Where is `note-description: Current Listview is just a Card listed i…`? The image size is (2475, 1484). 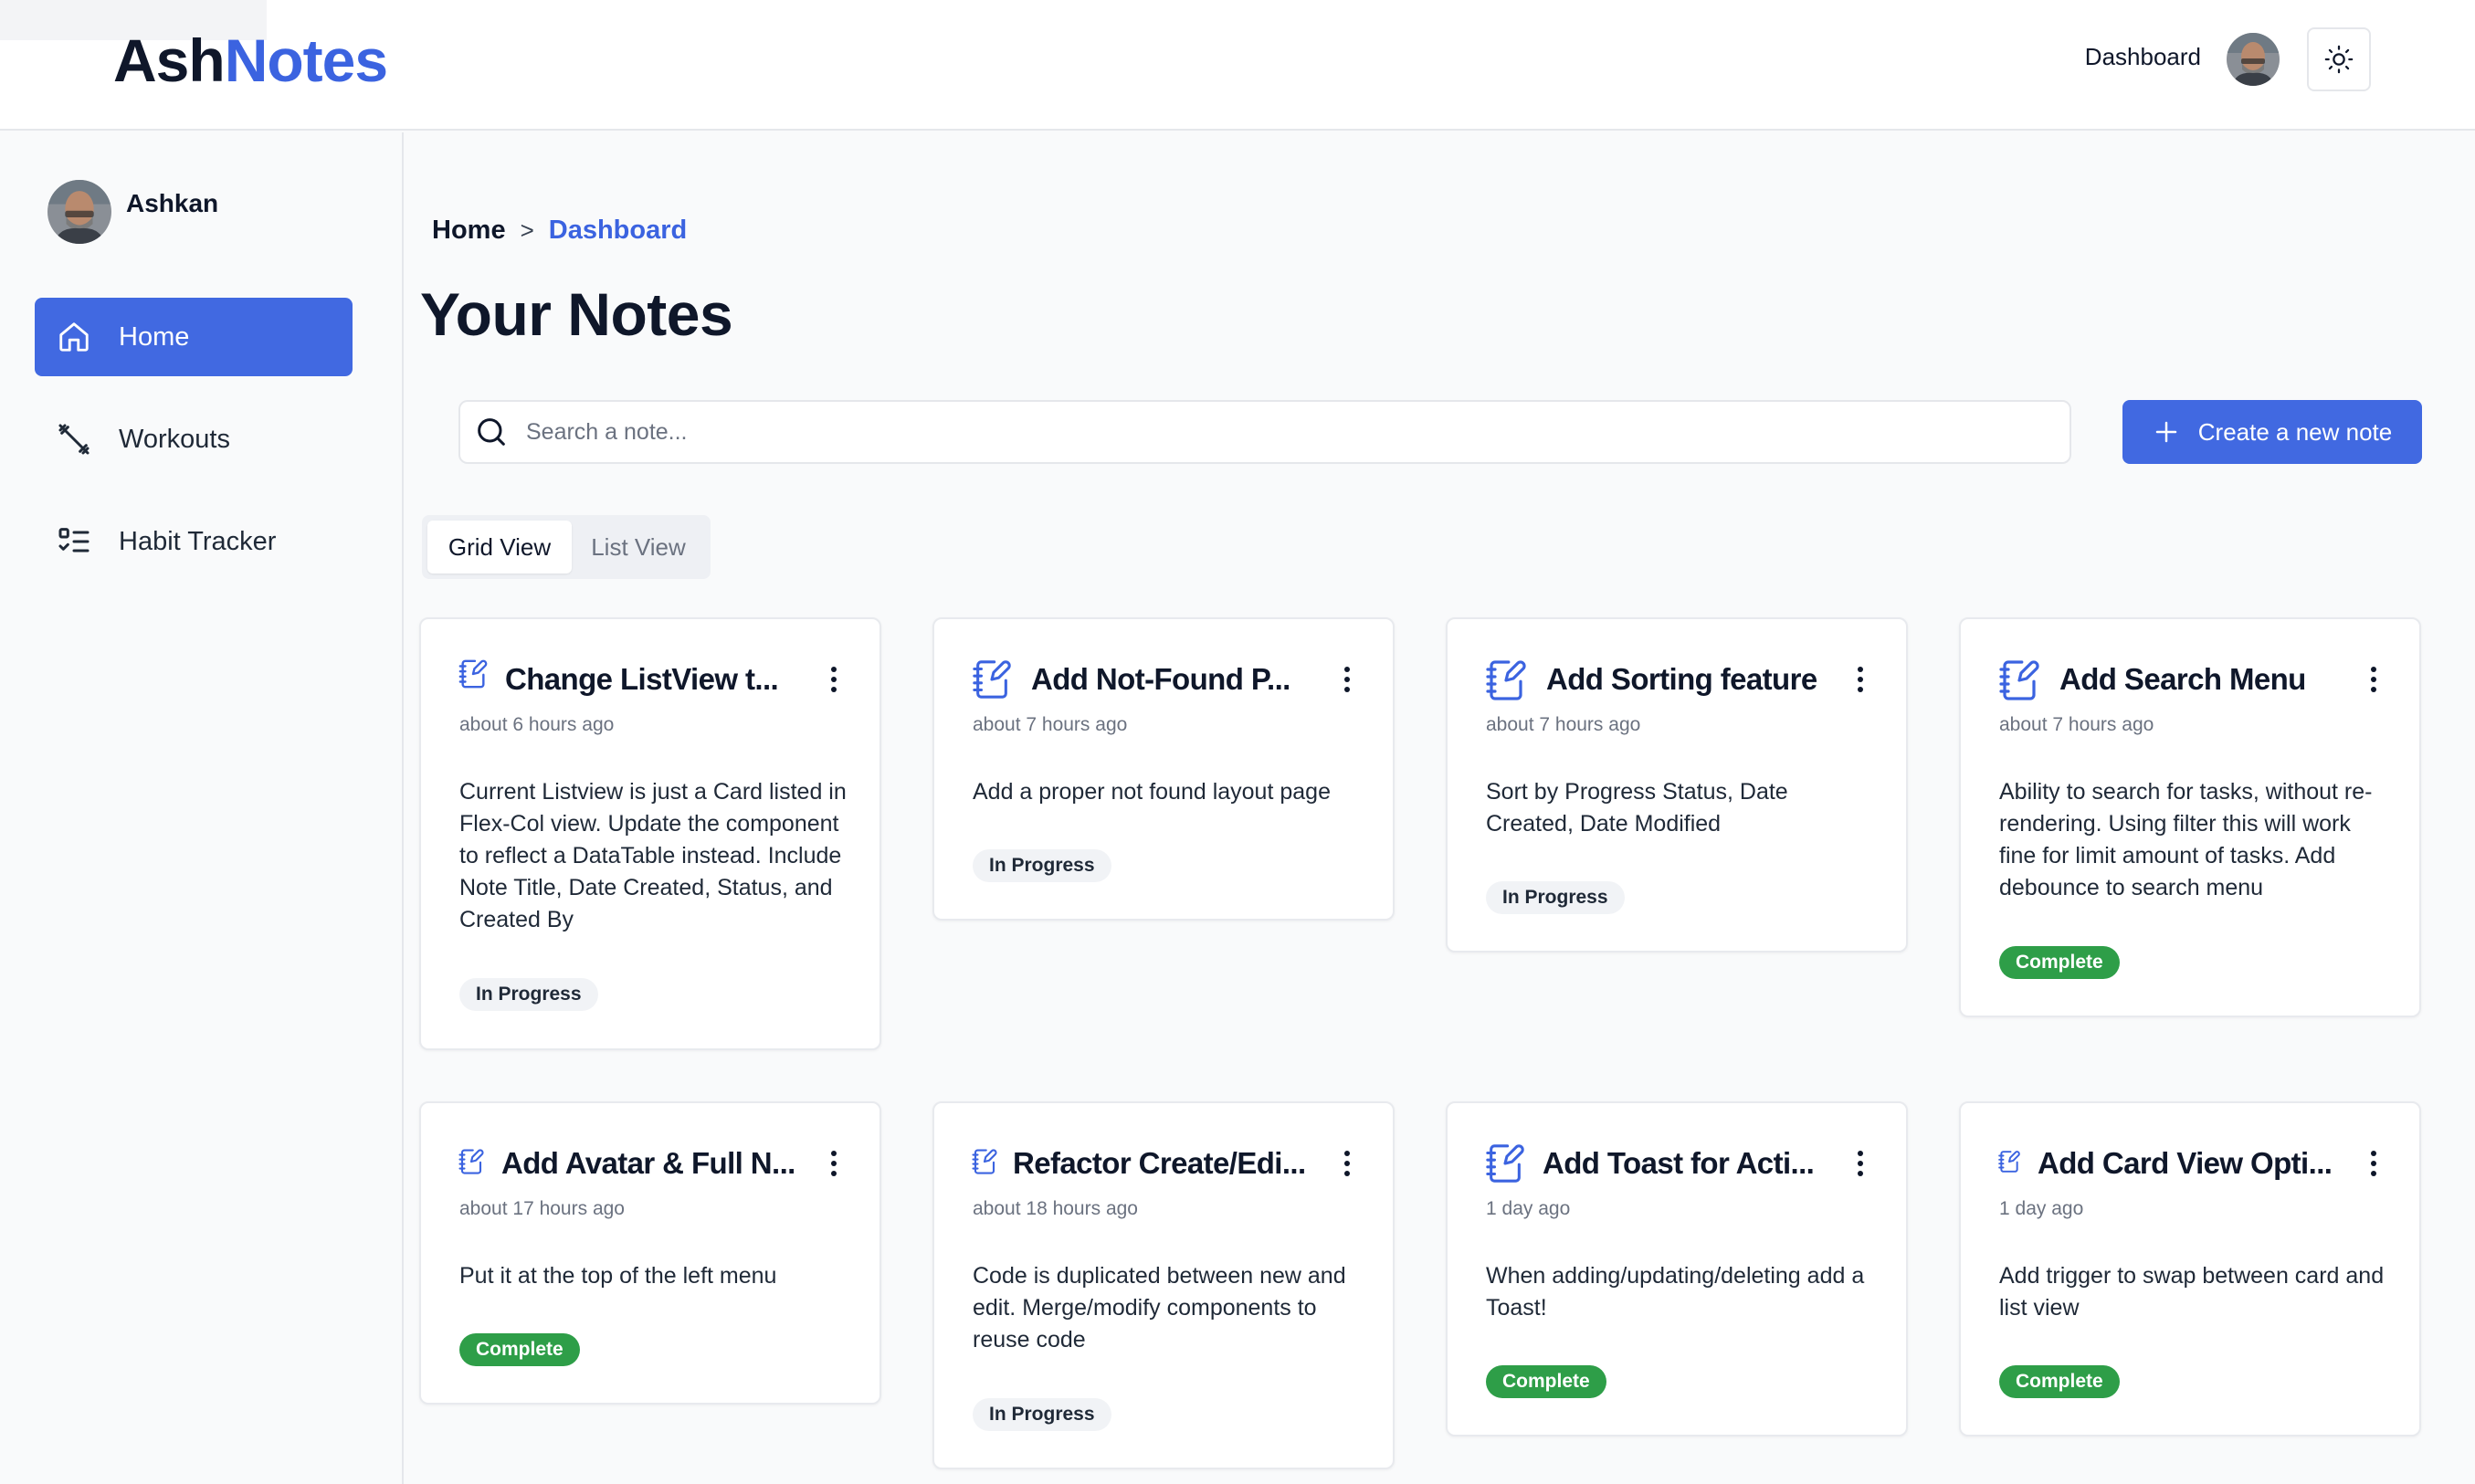
note-description: Current Listview is just a Card listed i… is located at coordinates (653, 855).